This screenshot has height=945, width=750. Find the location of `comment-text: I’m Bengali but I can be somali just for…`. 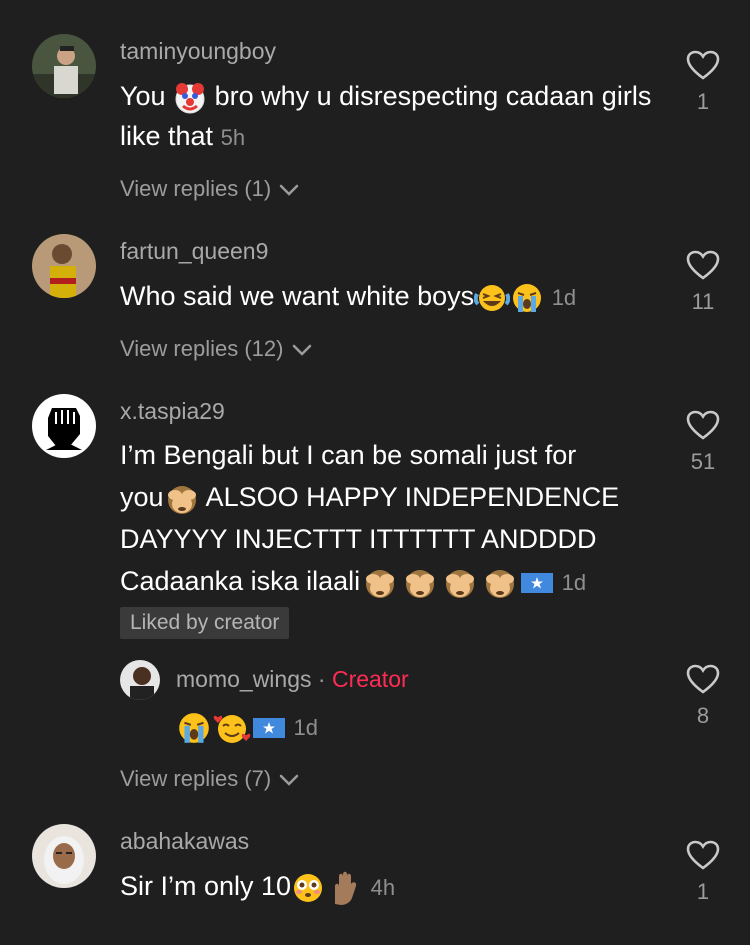

comment-text: I’m Bengali but I can be somali just for… is located at coordinates (390, 519).